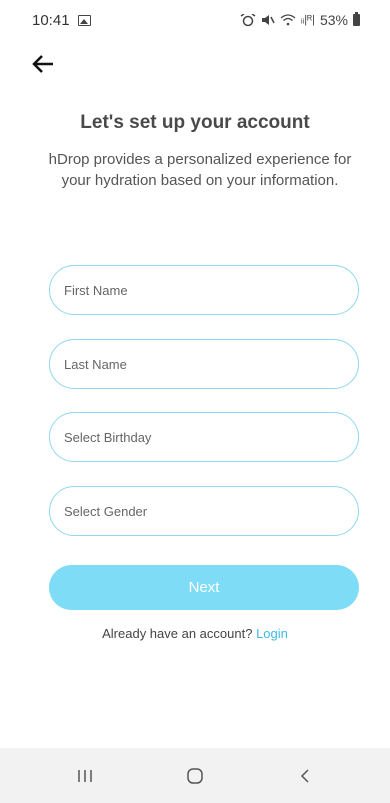 The width and height of the screenshot is (390, 803). I want to click on home-icon, so click(195, 775).